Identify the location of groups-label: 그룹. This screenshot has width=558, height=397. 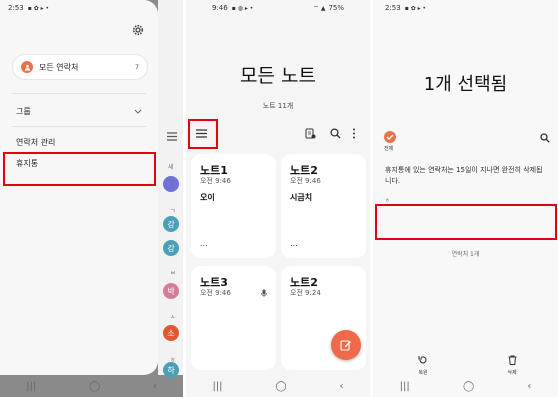
(23, 111).